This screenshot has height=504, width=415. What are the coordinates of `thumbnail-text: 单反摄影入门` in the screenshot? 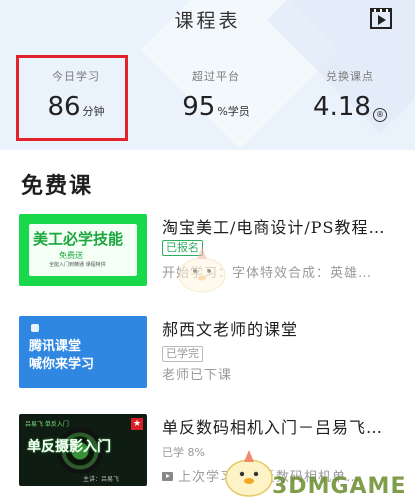 It's located at (69, 447).